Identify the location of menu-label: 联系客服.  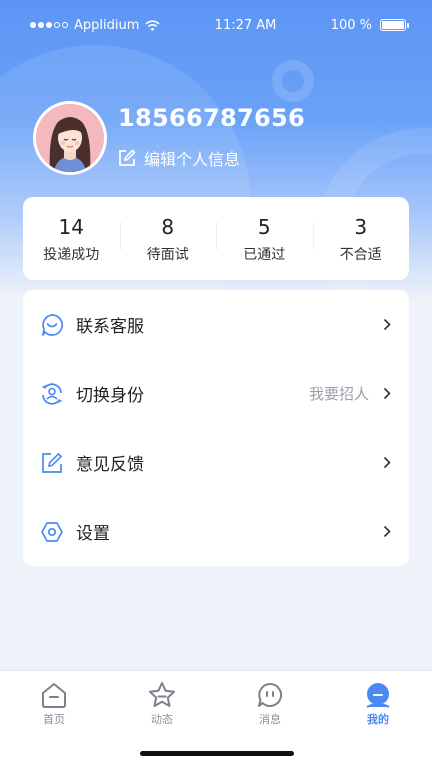
(110, 327).